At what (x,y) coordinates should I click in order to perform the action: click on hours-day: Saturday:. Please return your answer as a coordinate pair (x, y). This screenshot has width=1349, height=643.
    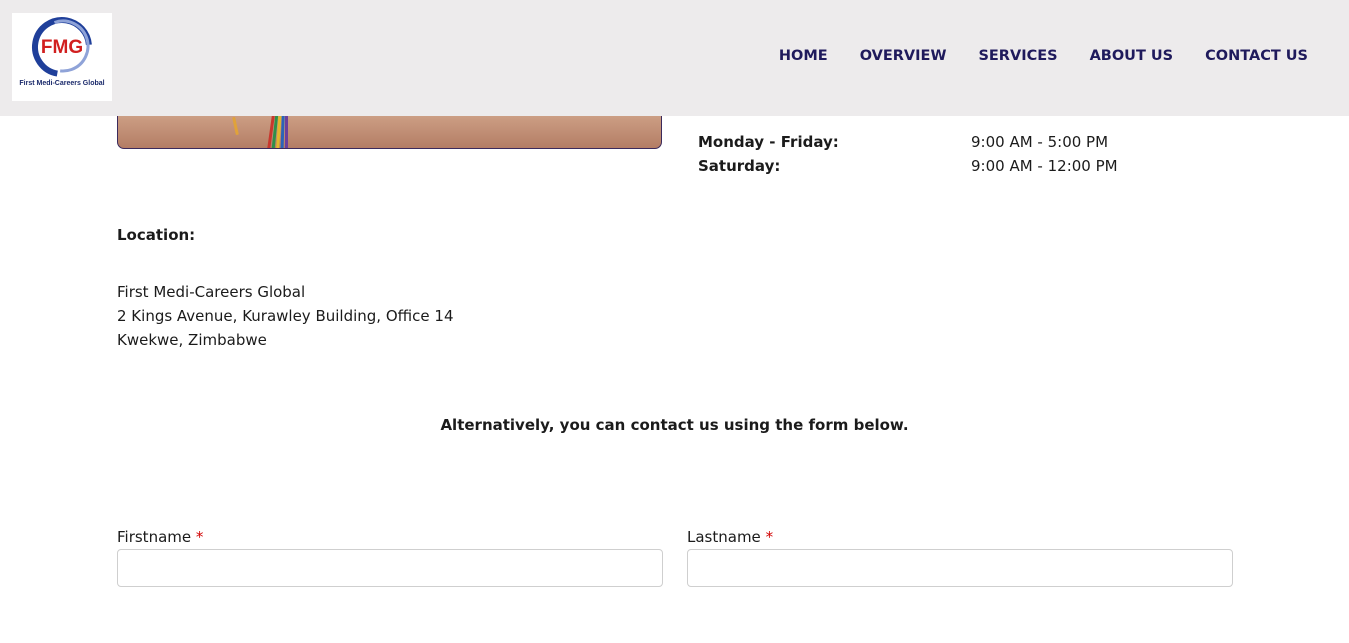
    Looking at the image, I should click on (739, 166).